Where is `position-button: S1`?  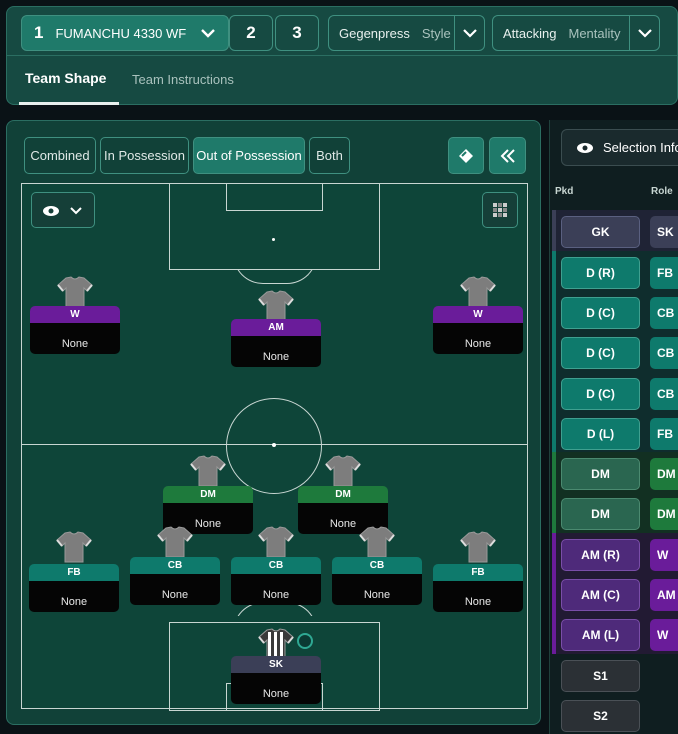
position-button: S1 is located at coordinates (600, 676).